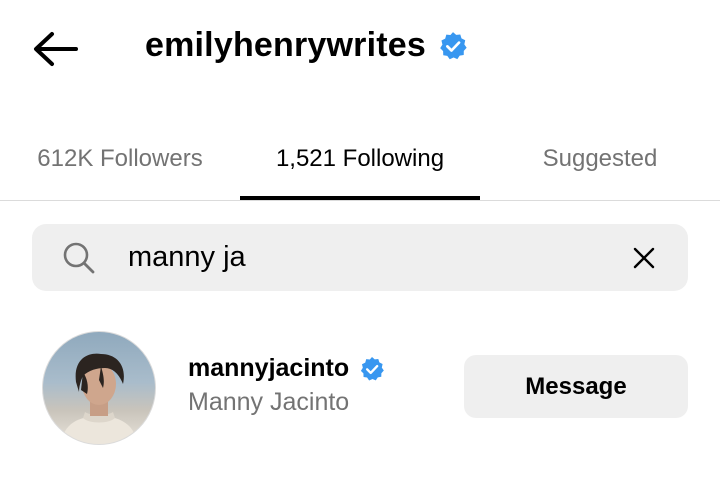  I want to click on message-button: Message, so click(576, 386).